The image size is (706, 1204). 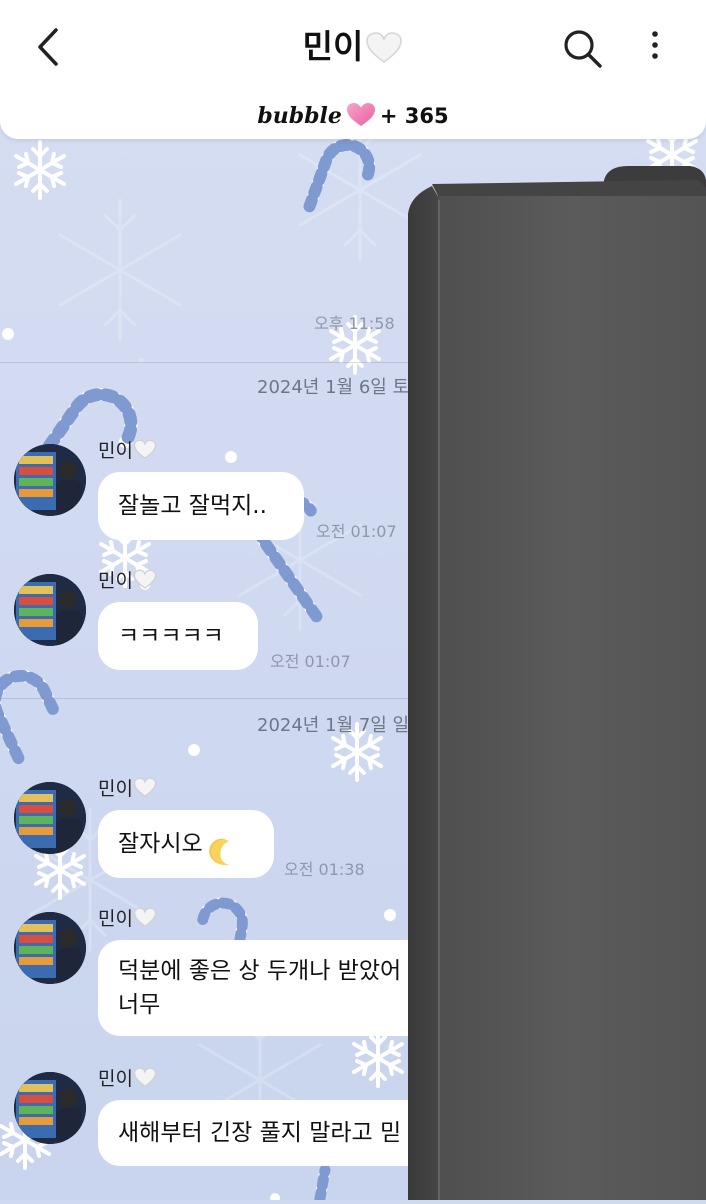 I want to click on more-vertical-icon, so click(x=655, y=45).